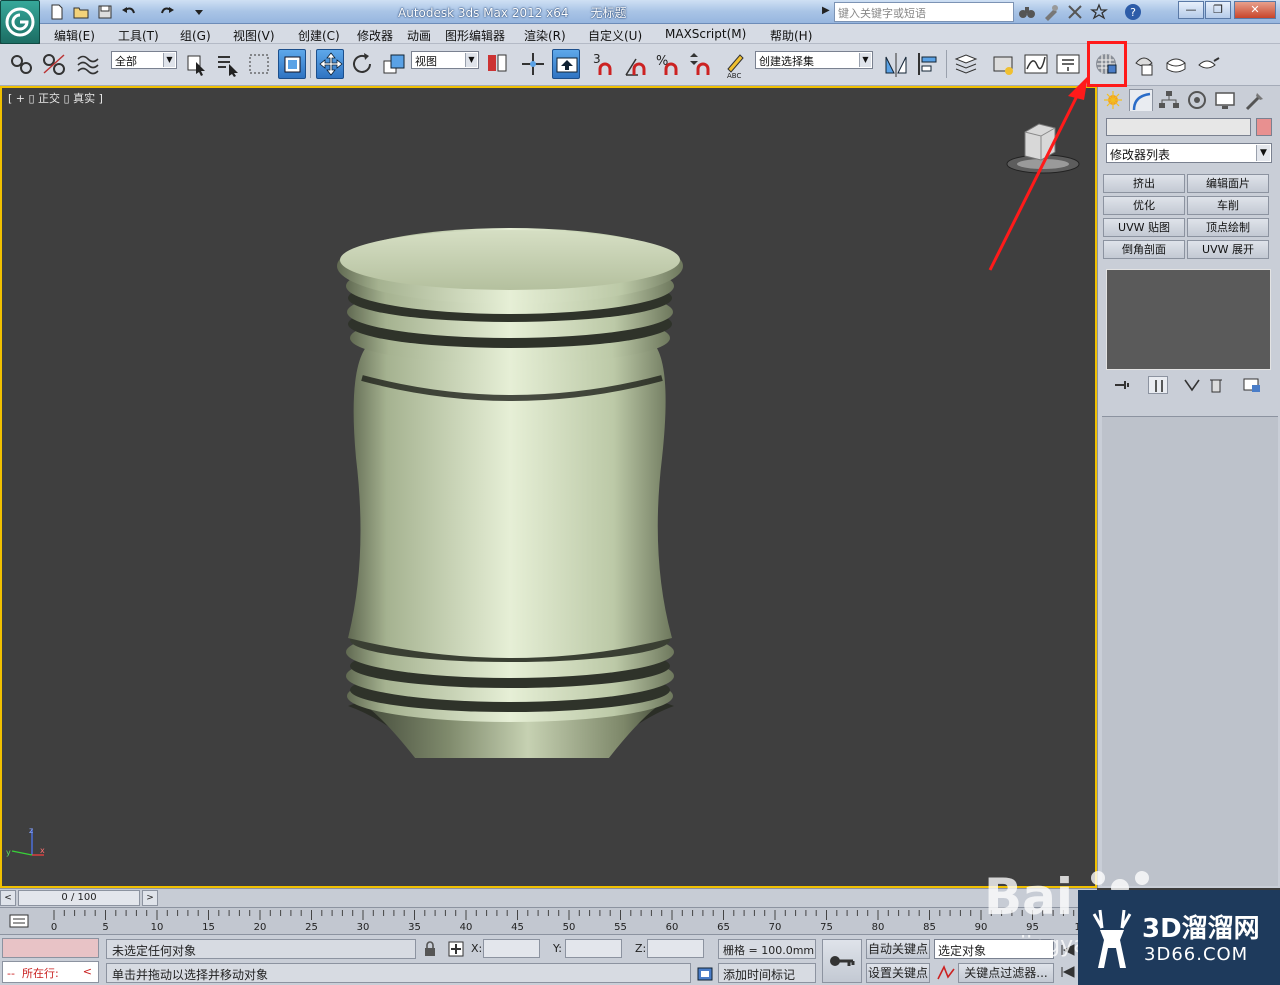  What do you see at coordinates (1228, 205) in the screenshot?
I see `modifier-lathe-button: 车削` at bounding box center [1228, 205].